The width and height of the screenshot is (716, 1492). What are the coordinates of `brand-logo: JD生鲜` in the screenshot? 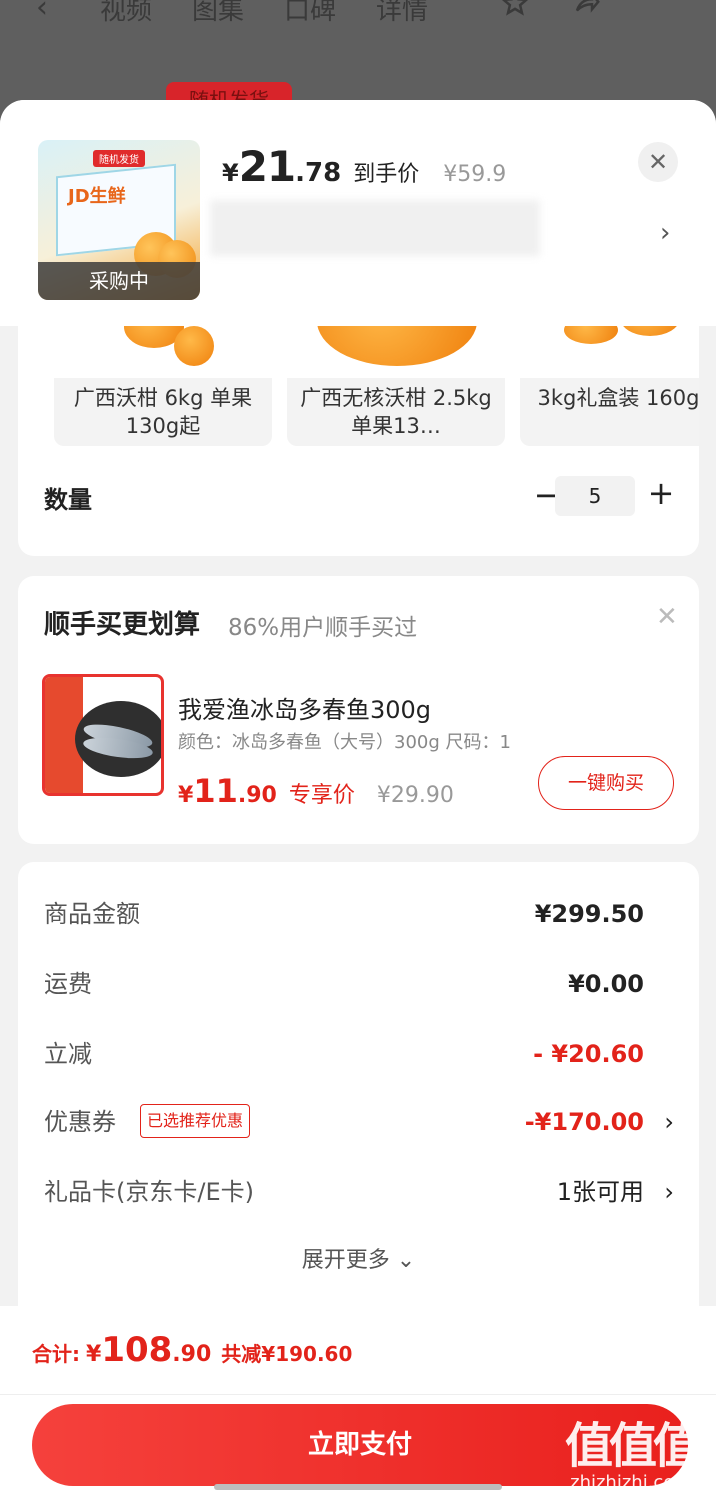 It's located at (97, 196).